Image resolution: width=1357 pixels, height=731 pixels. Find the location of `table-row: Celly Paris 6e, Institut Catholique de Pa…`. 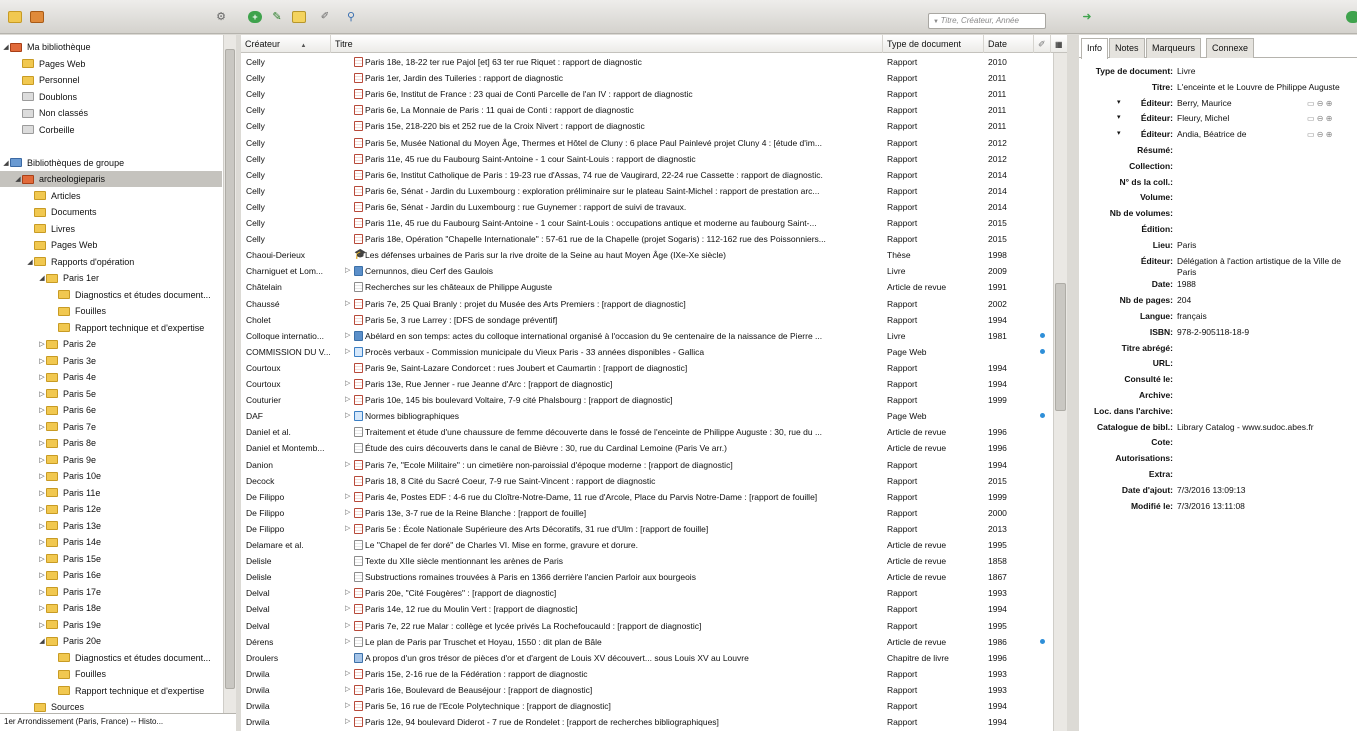

table-row: Celly Paris 6e, Institut Catholique de Pa… is located at coordinates (646, 175).